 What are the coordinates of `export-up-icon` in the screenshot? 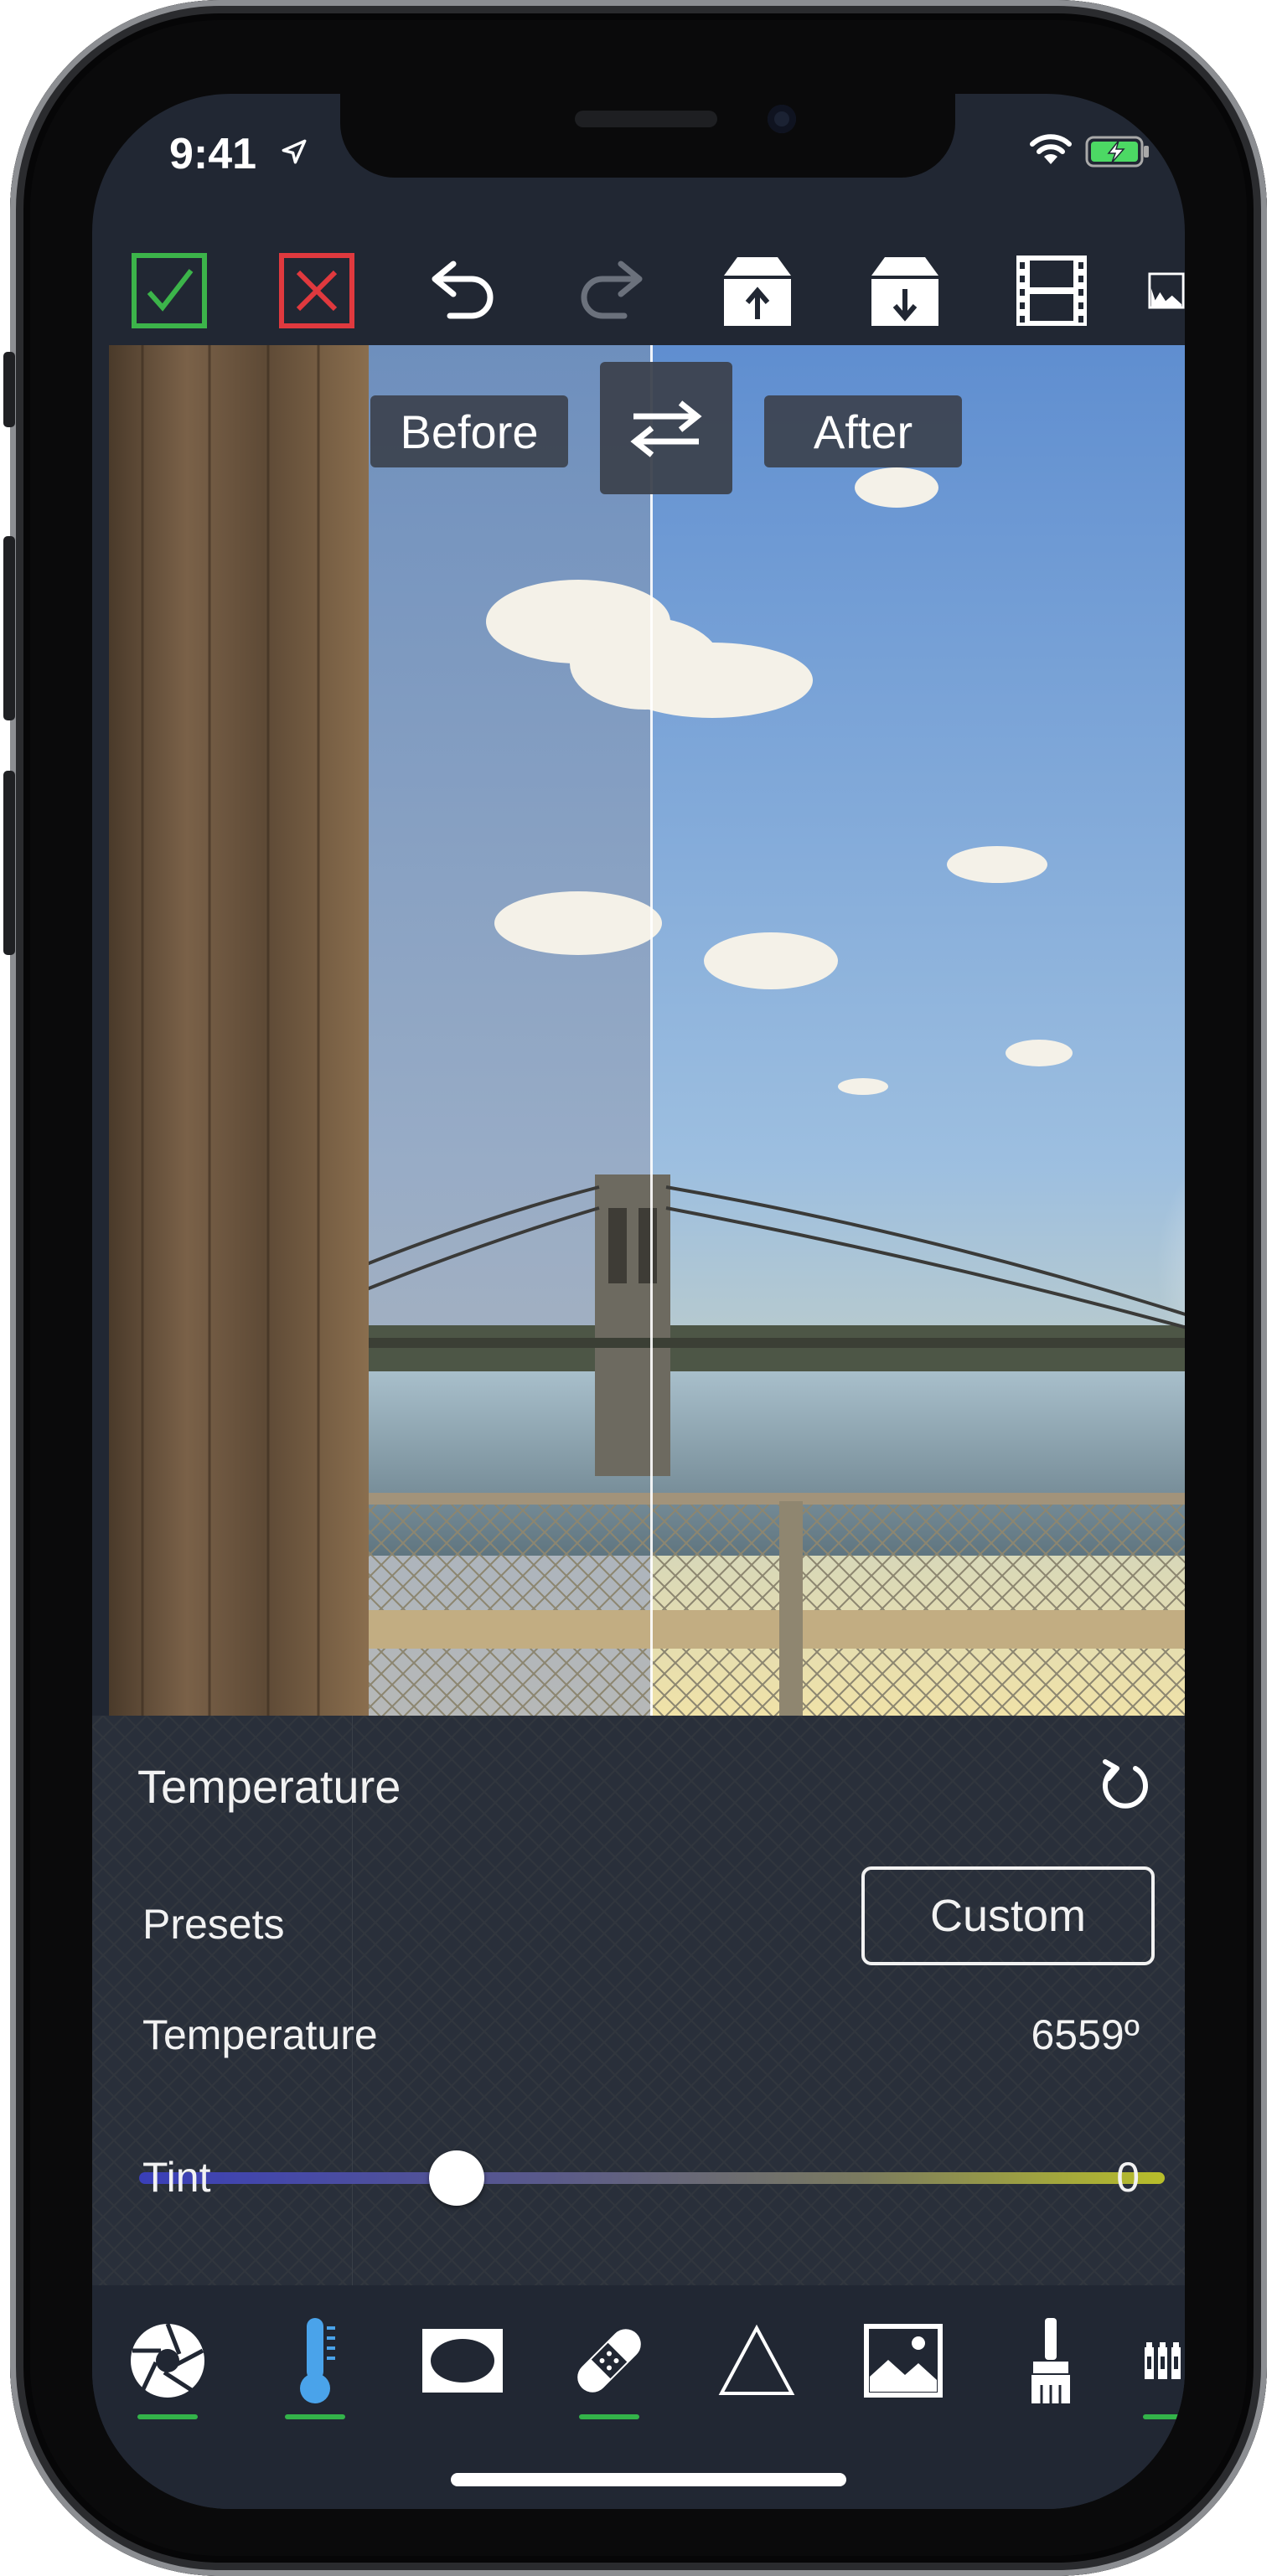 It's located at (757, 291).